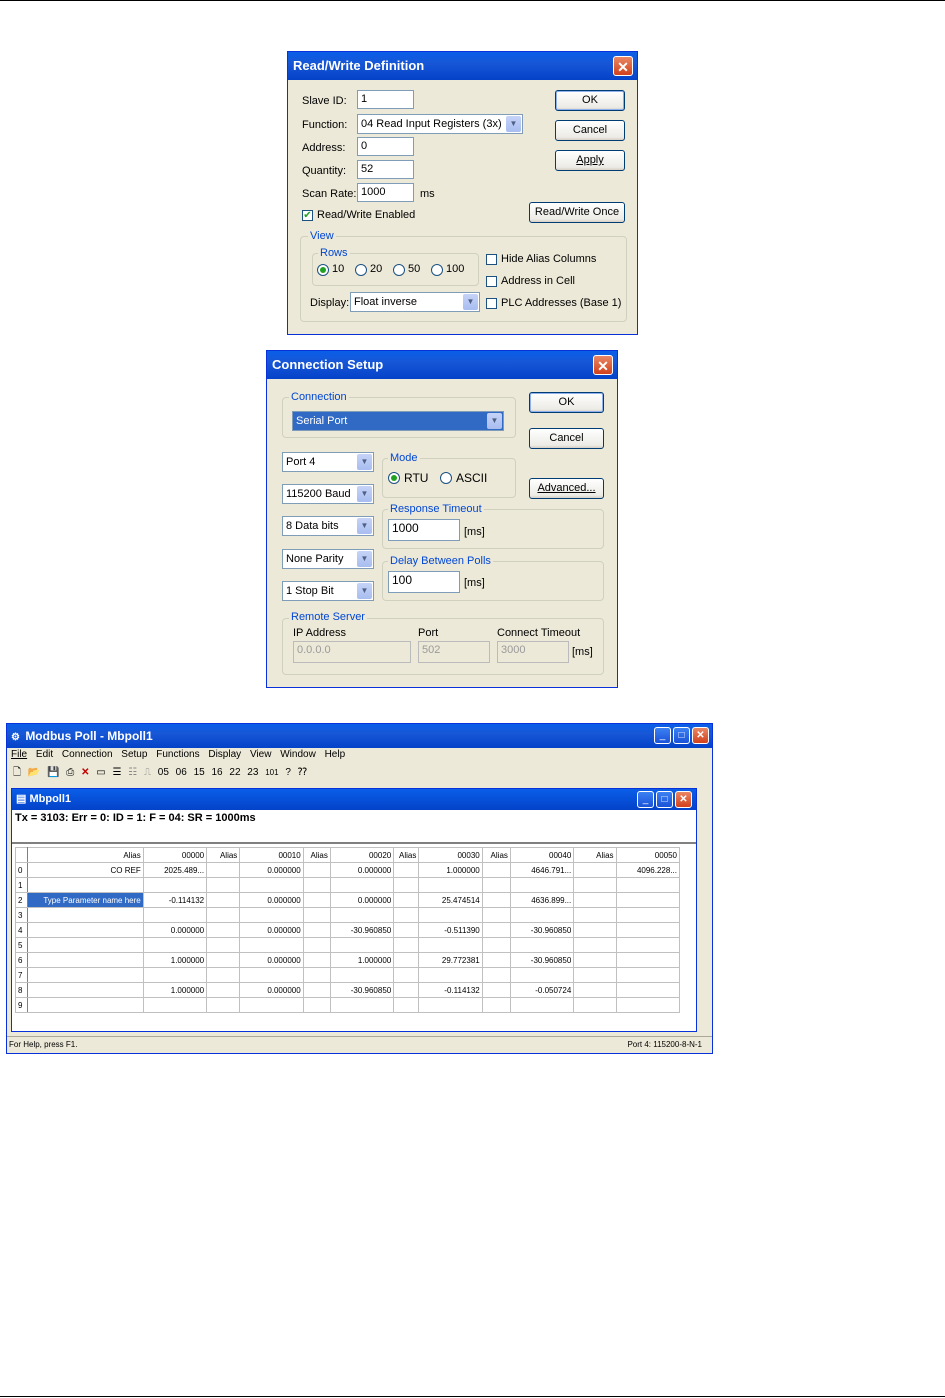 The height and width of the screenshot is (1398, 945). I want to click on column-header: 00020, so click(362, 855).